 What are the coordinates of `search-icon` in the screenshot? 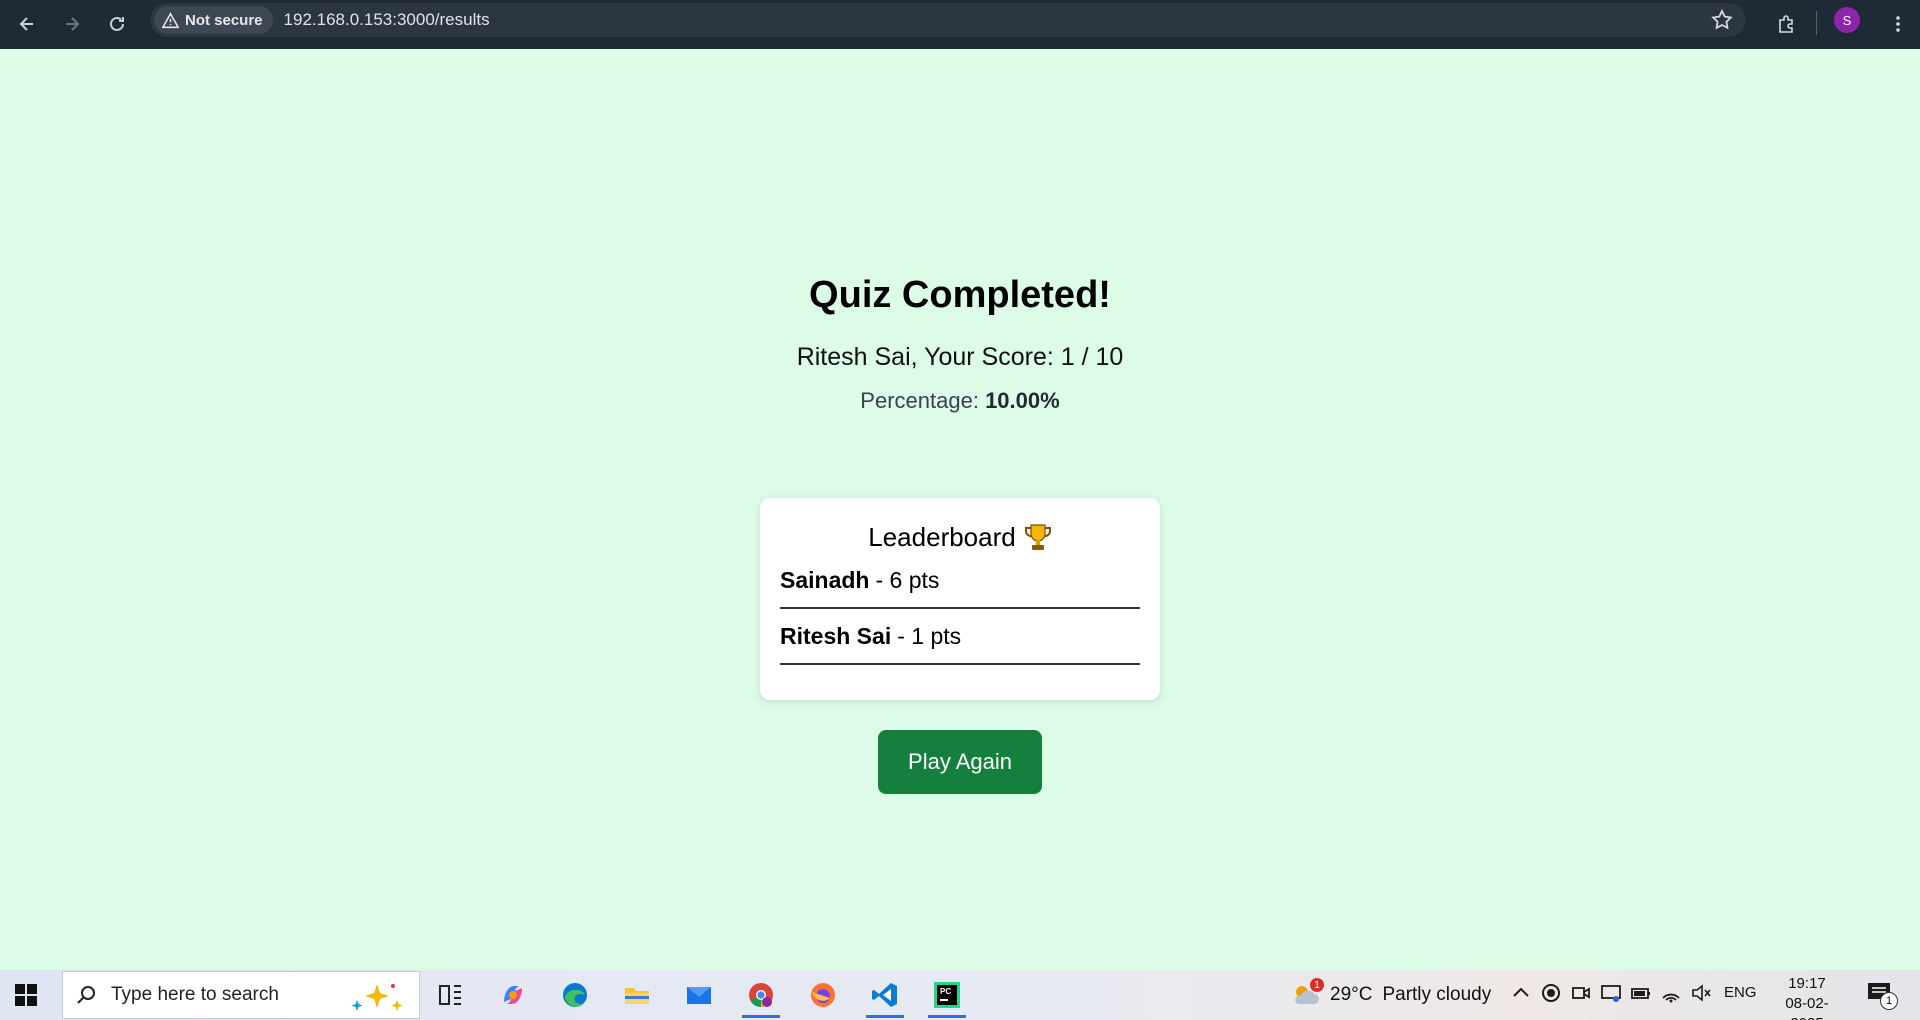 It's located at (86, 995).